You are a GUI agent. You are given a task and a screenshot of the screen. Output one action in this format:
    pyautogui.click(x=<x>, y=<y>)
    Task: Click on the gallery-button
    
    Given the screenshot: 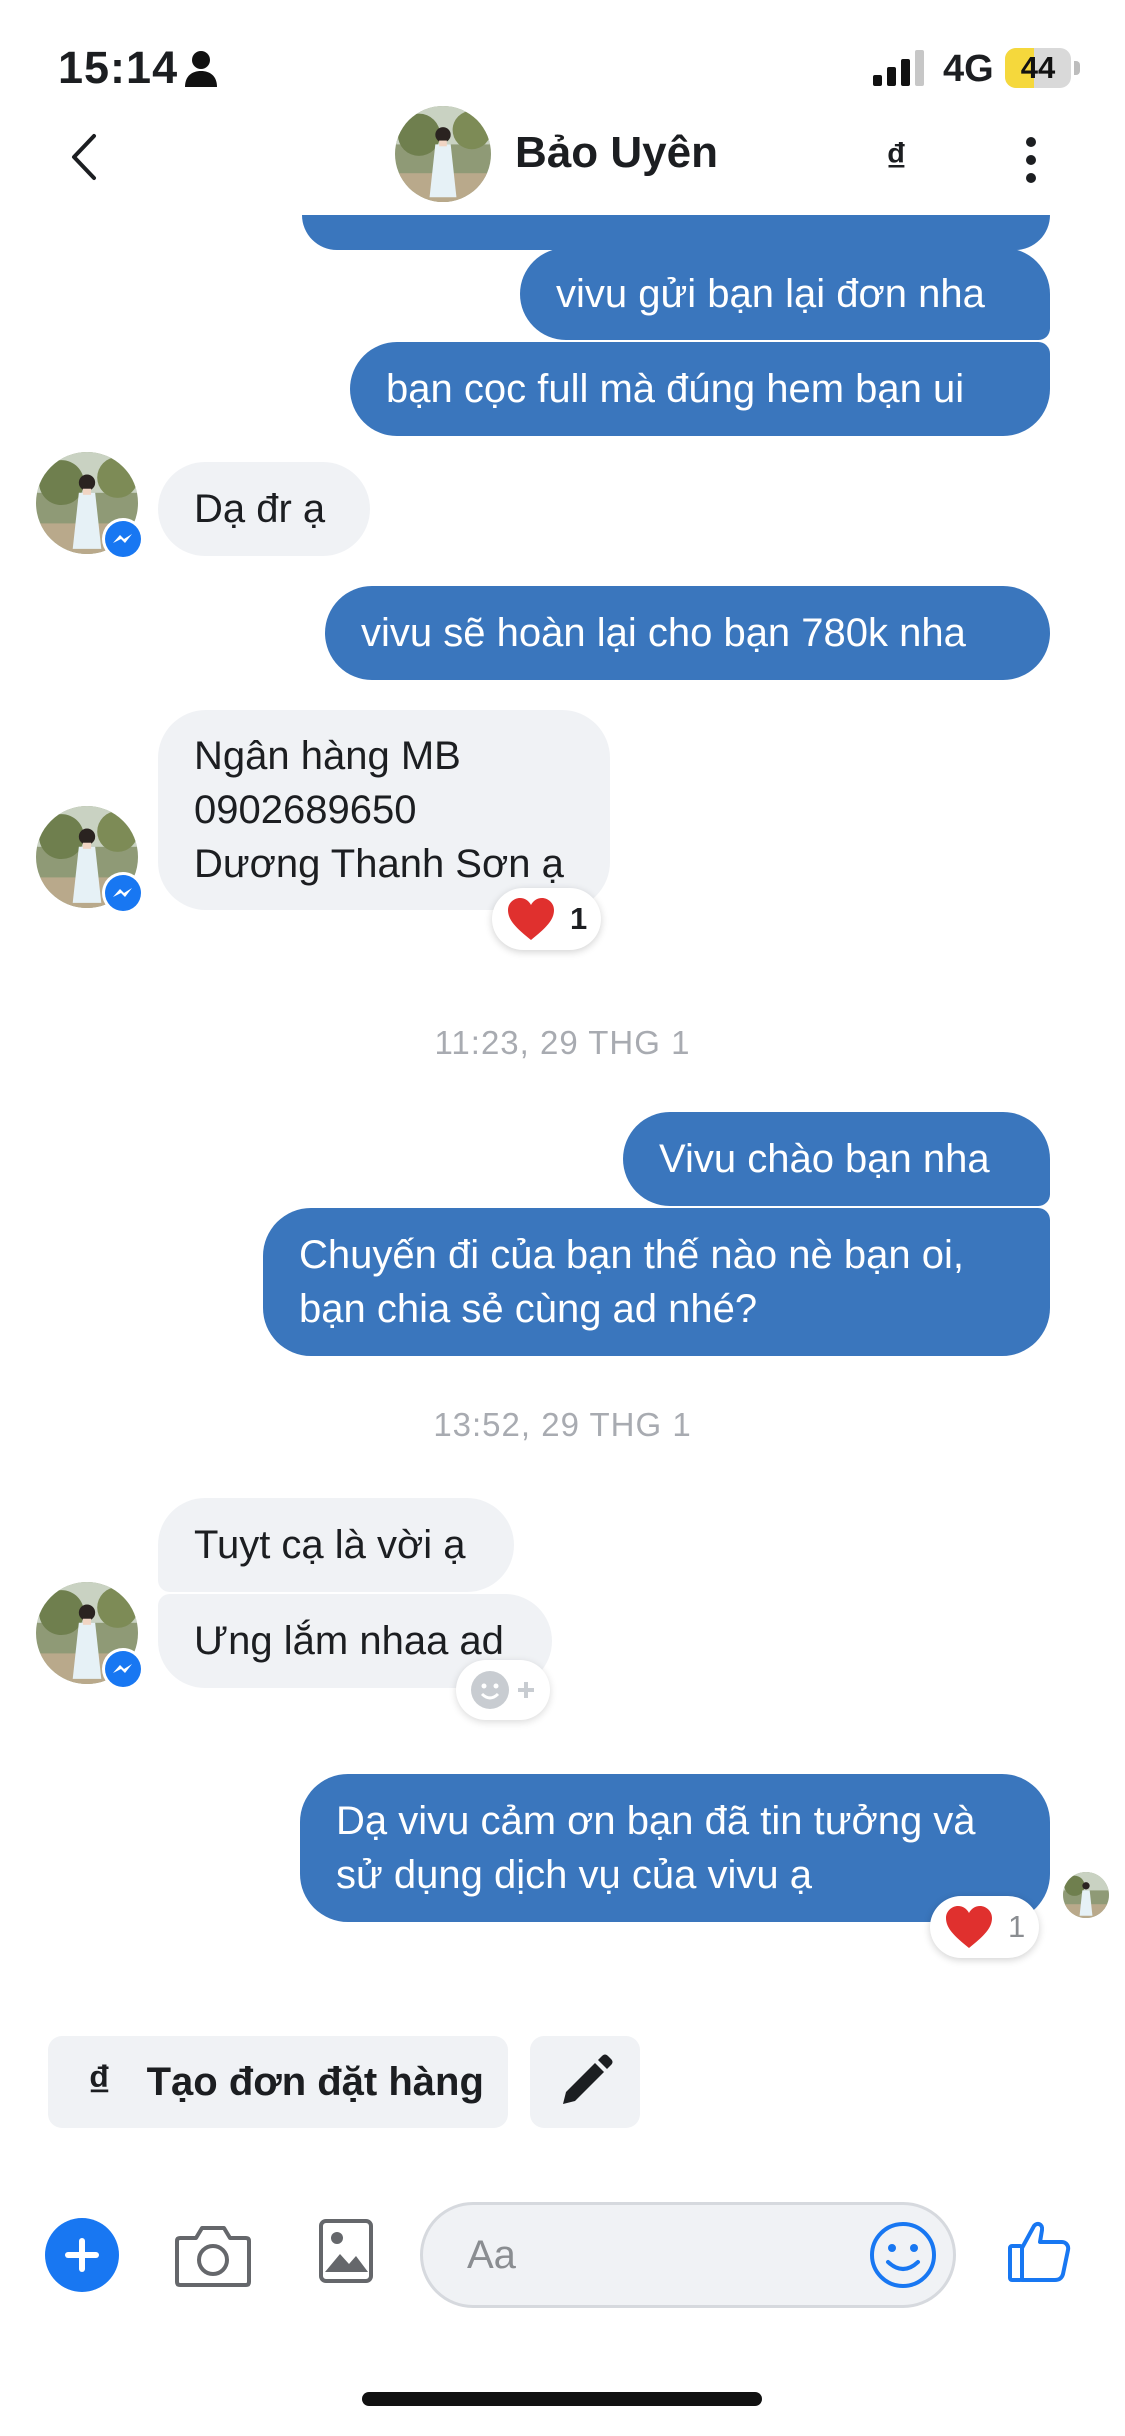 What is the action you would take?
    pyautogui.click(x=346, y=2251)
    